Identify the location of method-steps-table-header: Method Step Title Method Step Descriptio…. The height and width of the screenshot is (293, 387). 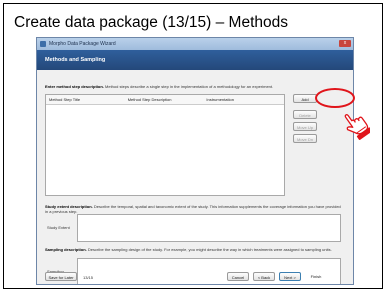
(165, 100).